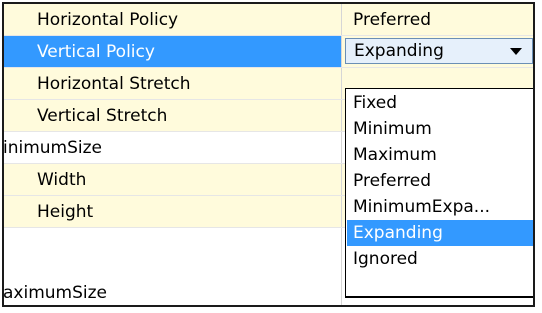 This screenshot has height=313, width=542. What do you see at coordinates (440, 155) in the screenshot?
I see `dropdown-option-maximum: Maximum` at bounding box center [440, 155].